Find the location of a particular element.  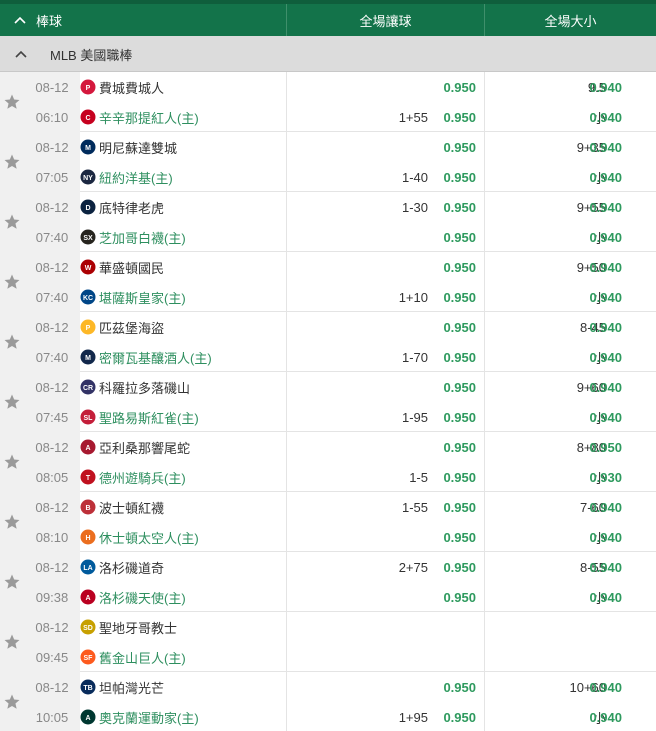

handicap-home-cell: 1+95 0.950 is located at coordinates (385, 716).